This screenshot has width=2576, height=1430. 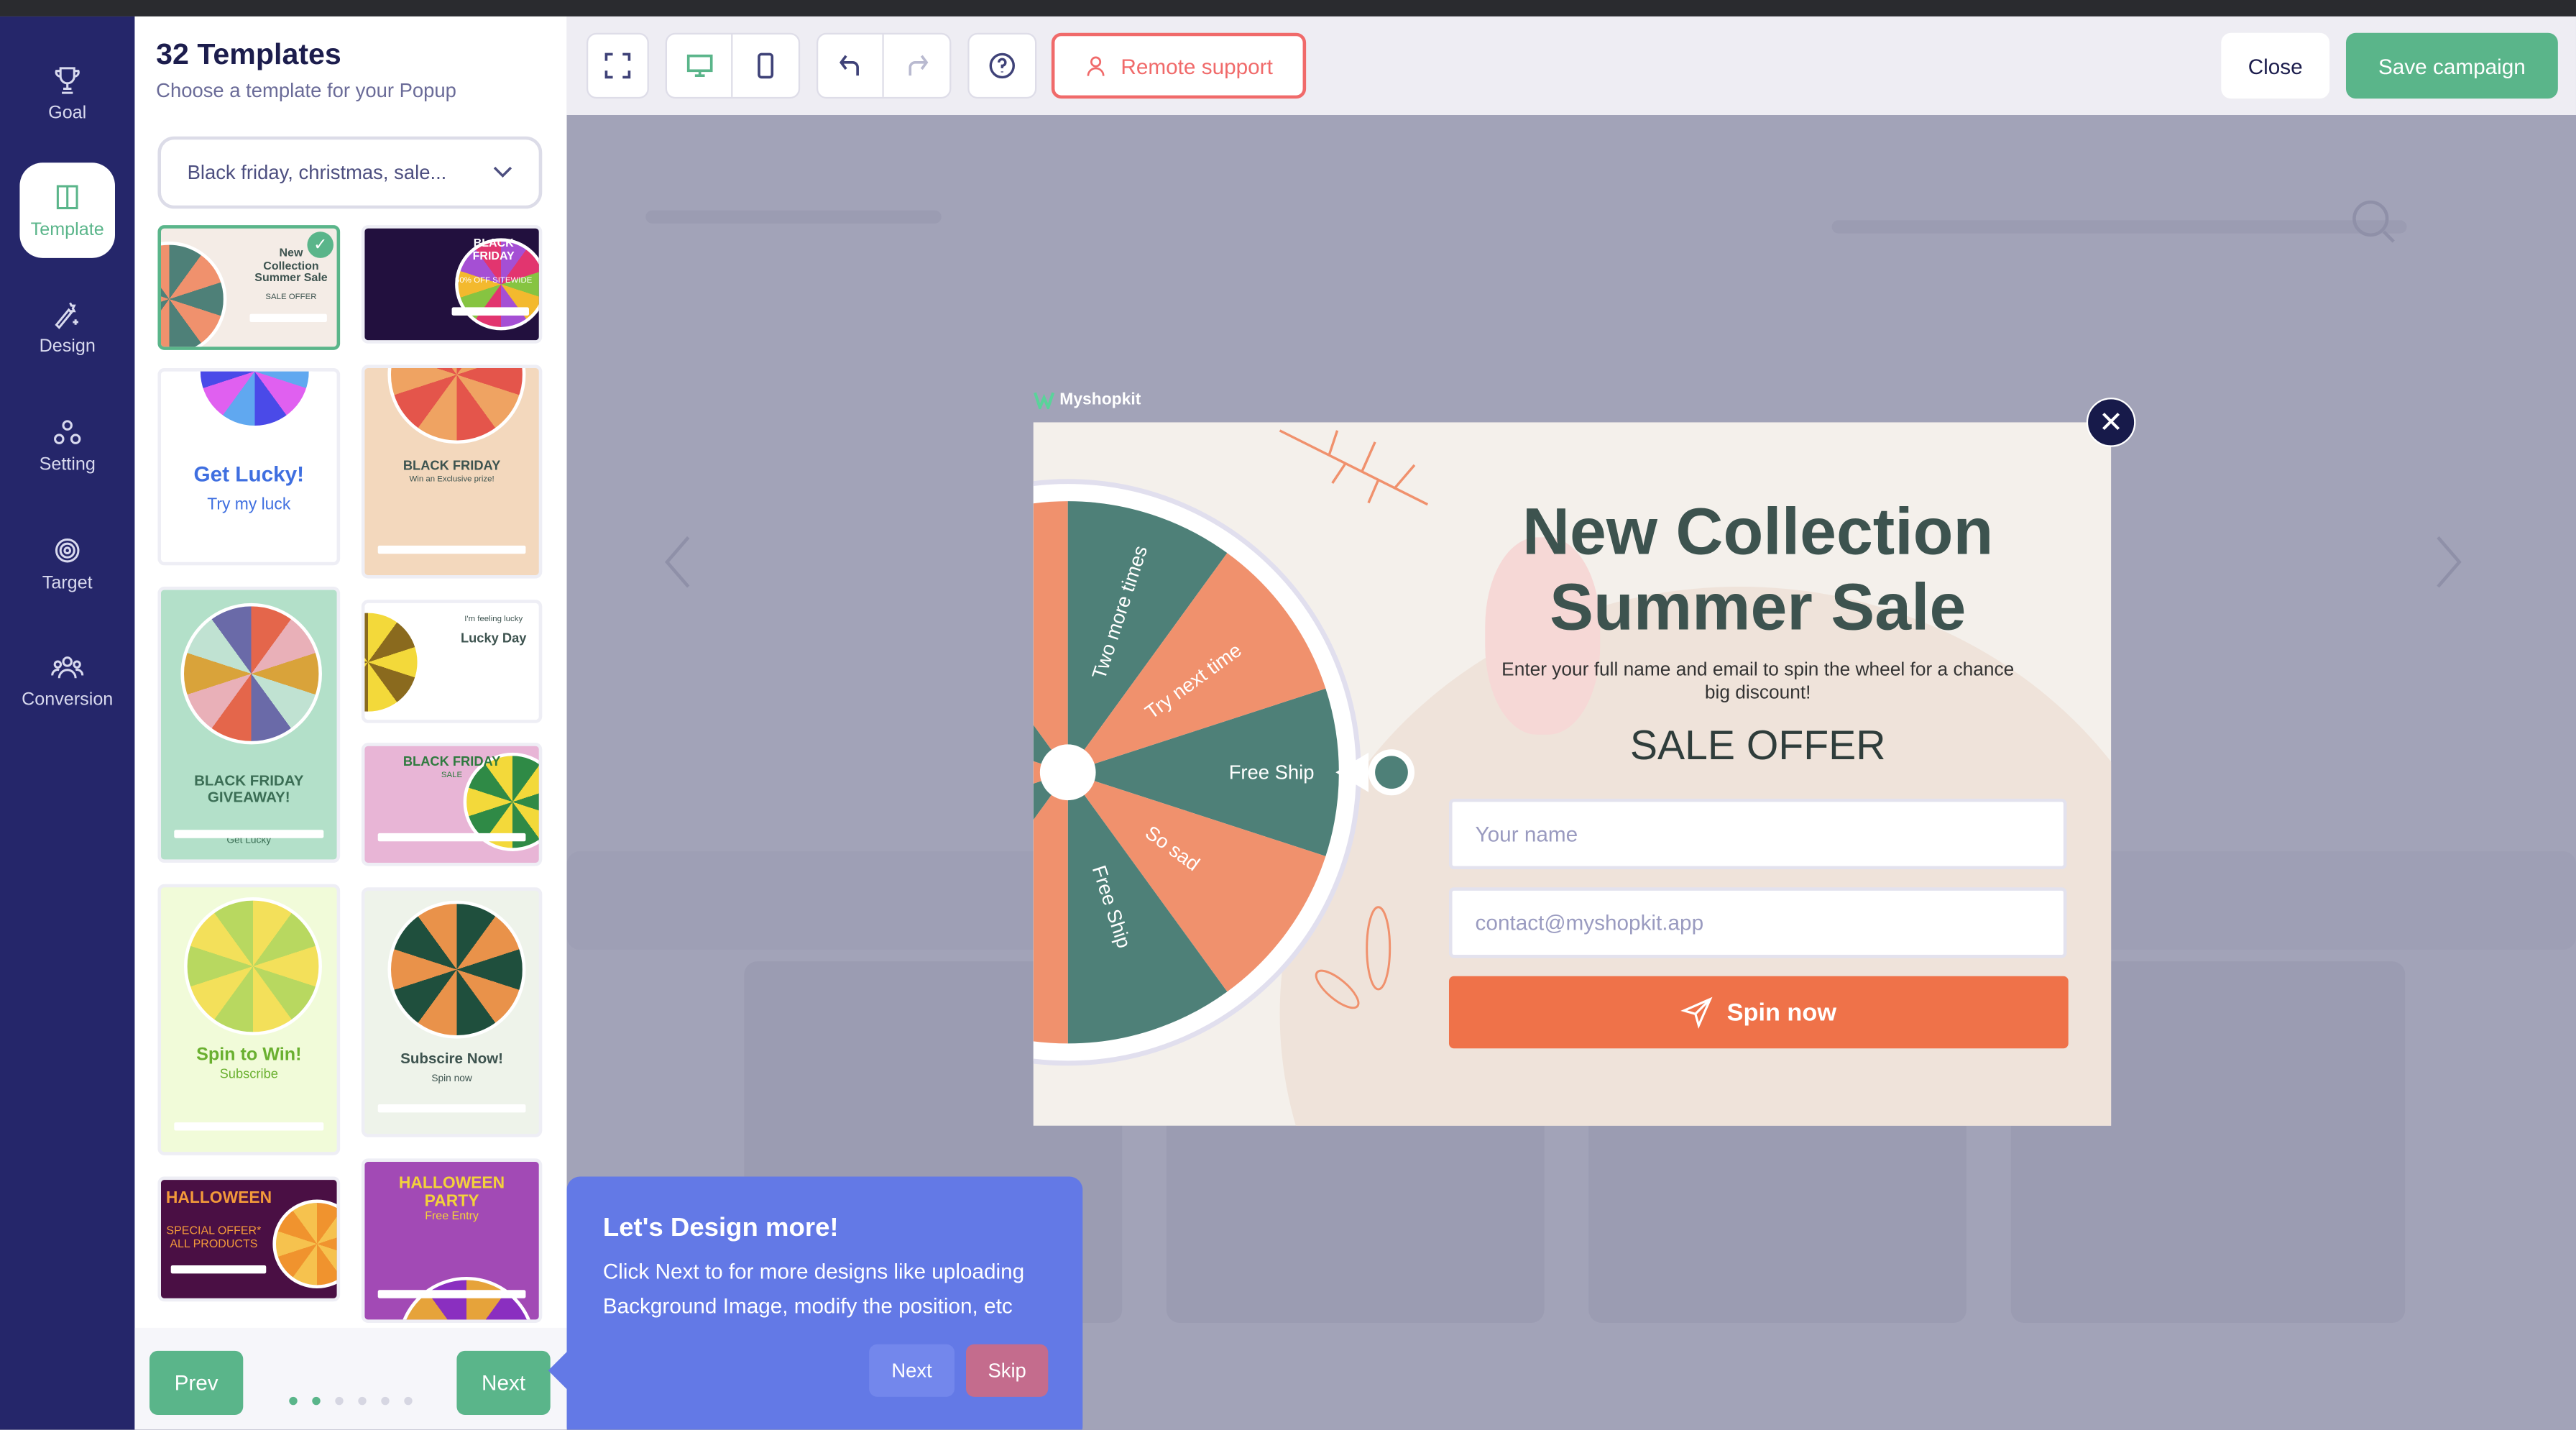 What do you see at coordinates (916, 66) in the screenshot?
I see `redo-button` at bounding box center [916, 66].